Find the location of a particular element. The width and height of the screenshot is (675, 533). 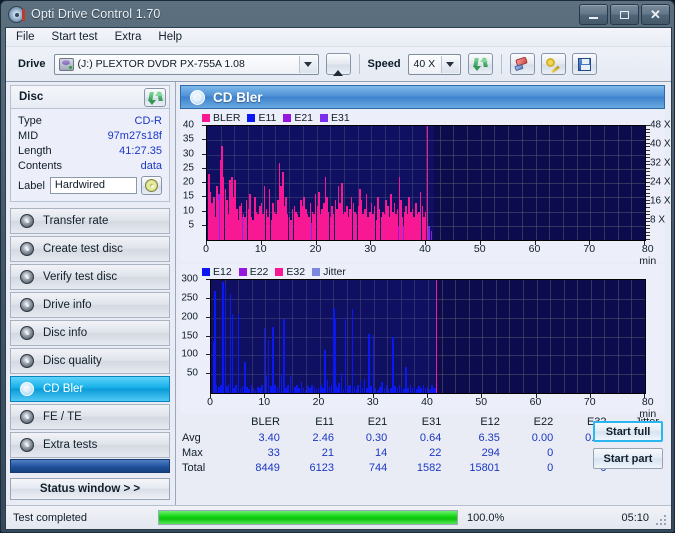

progress-bar-fill is located at coordinates (308, 517).